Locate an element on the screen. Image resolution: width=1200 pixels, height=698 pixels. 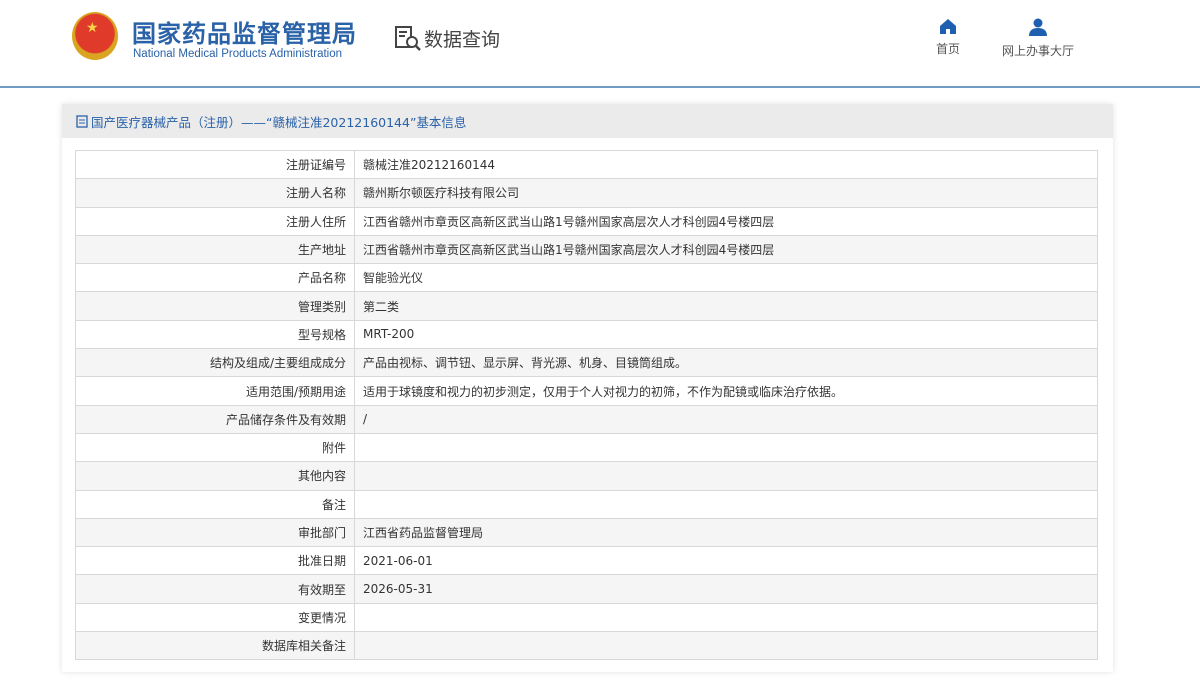
nav-online-service-hall: 网上办事大厅 is located at coordinates (1038, 38).